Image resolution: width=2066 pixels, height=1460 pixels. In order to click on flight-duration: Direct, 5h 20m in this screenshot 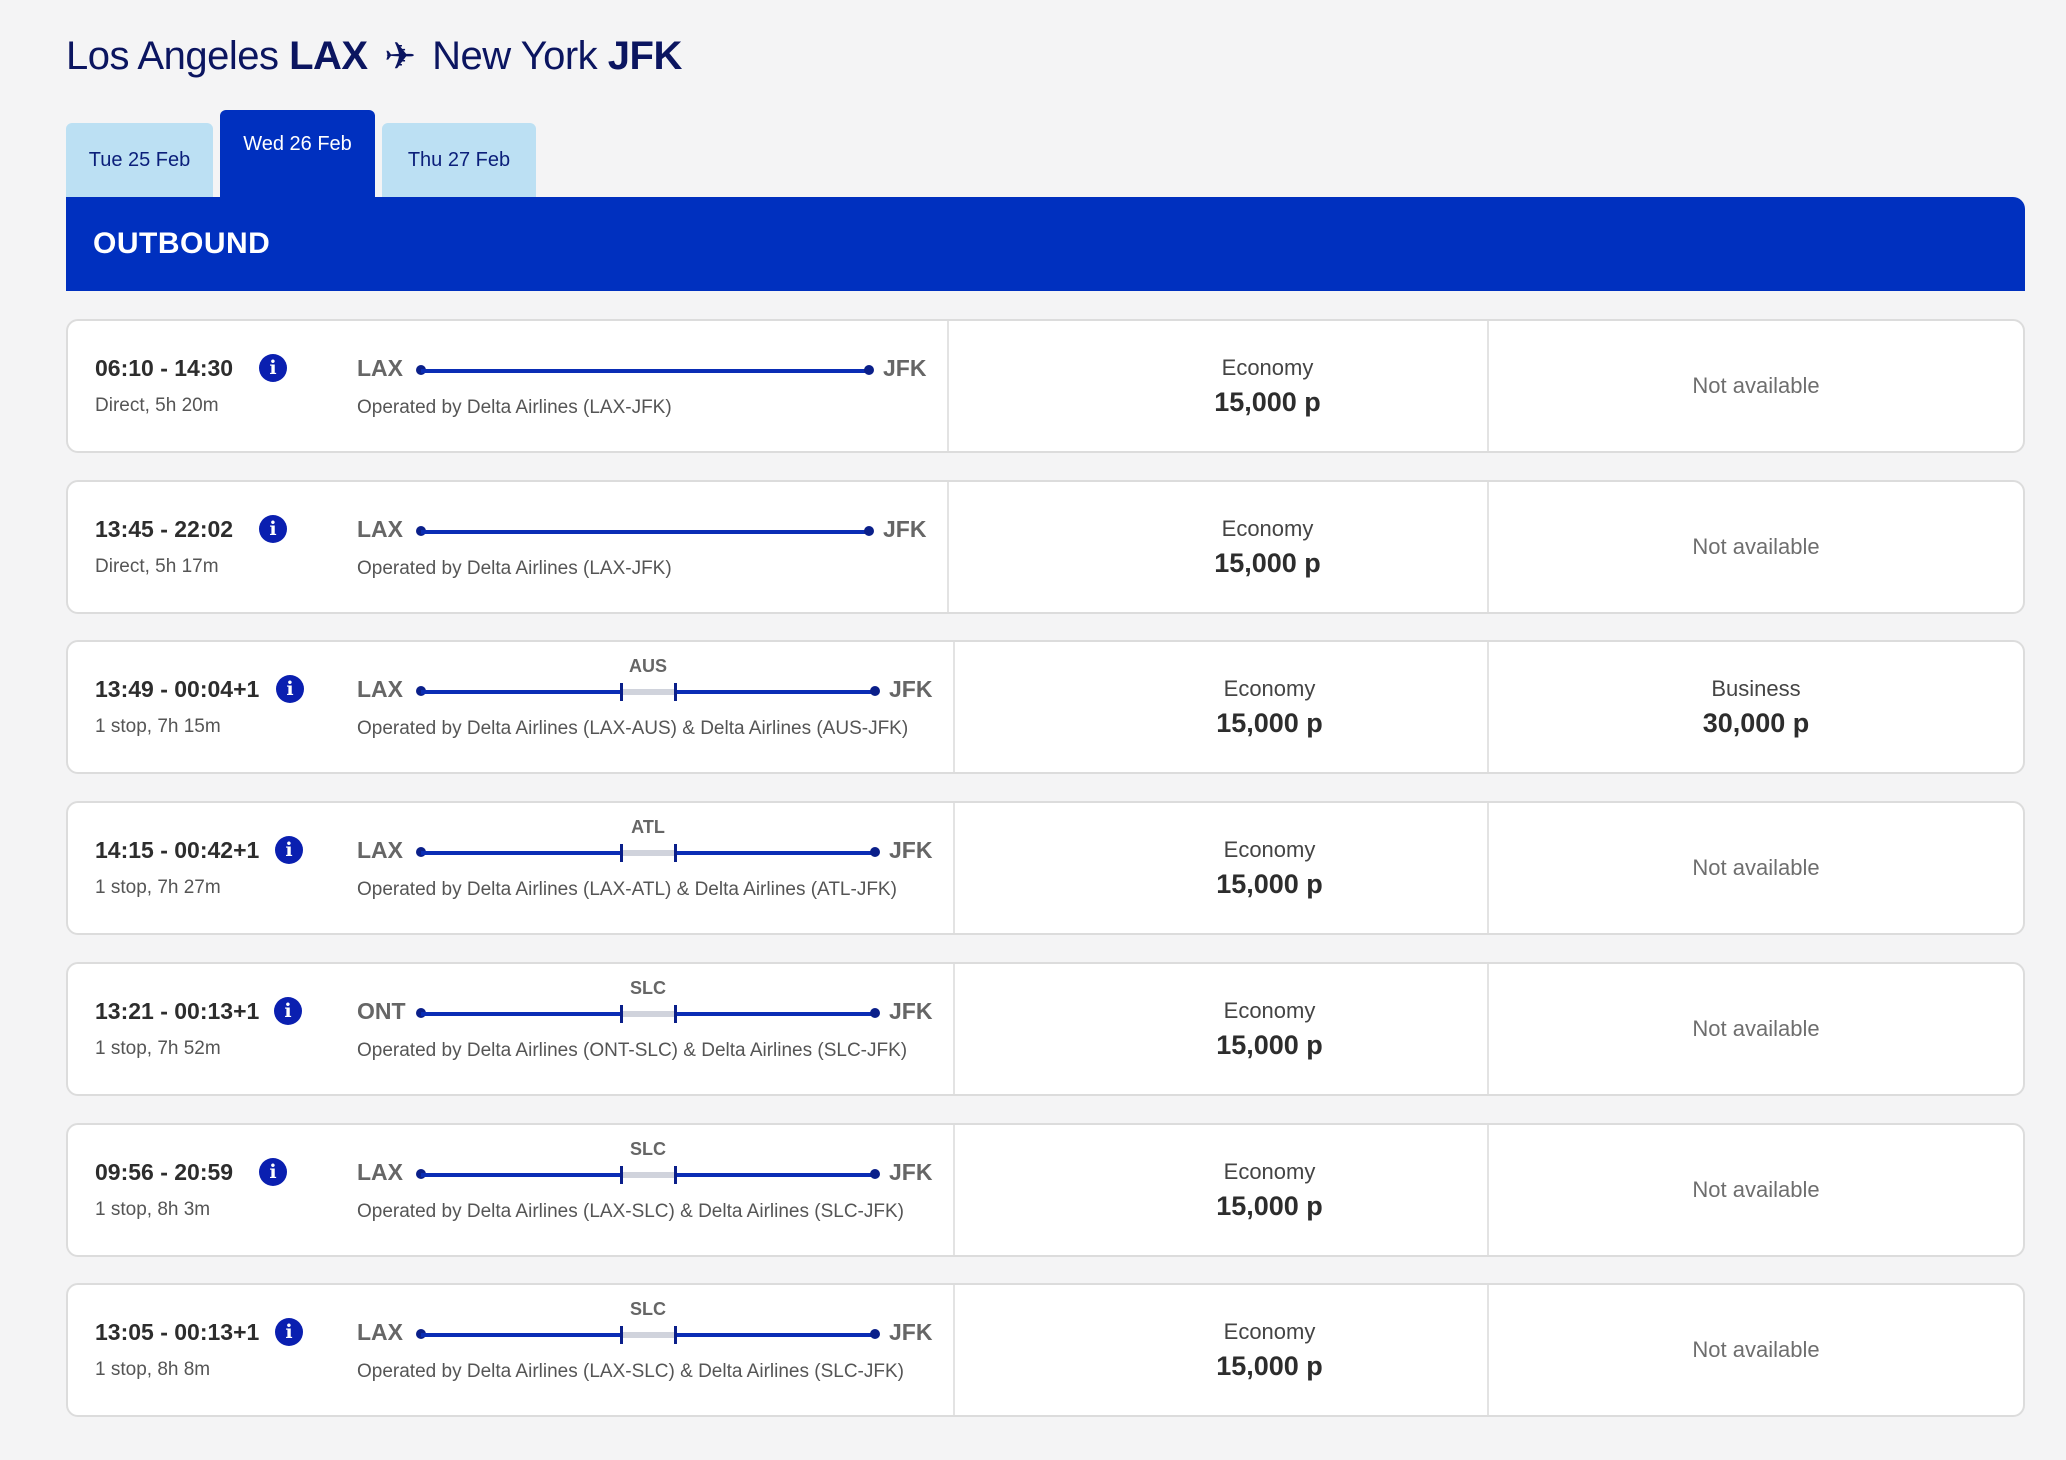, I will do `click(157, 405)`.